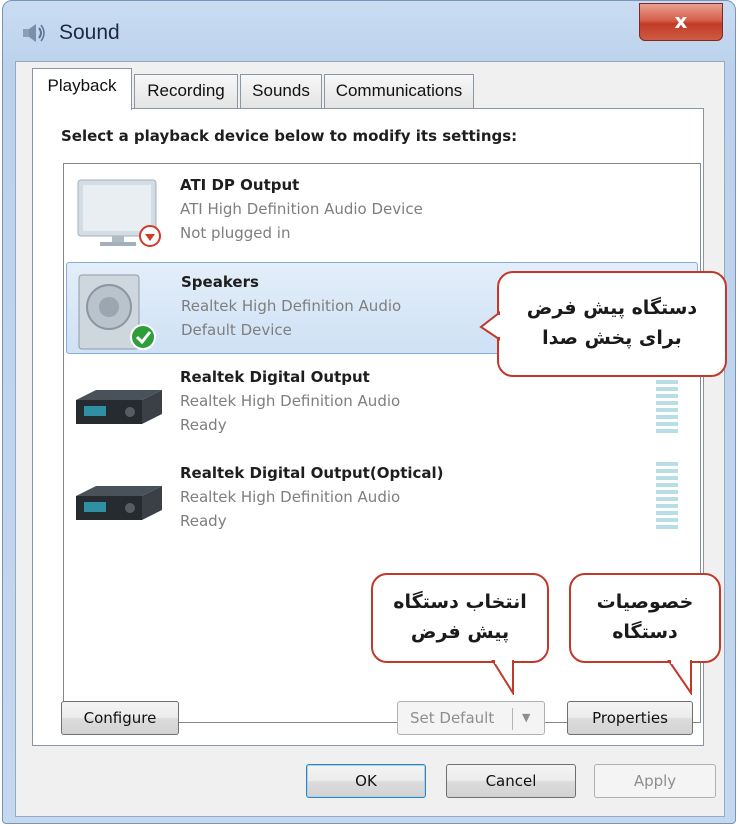 The image size is (738, 826). Describe the element at coordinates (120, 718) in the screenshot. I see `configure-button: Configure` at that location.